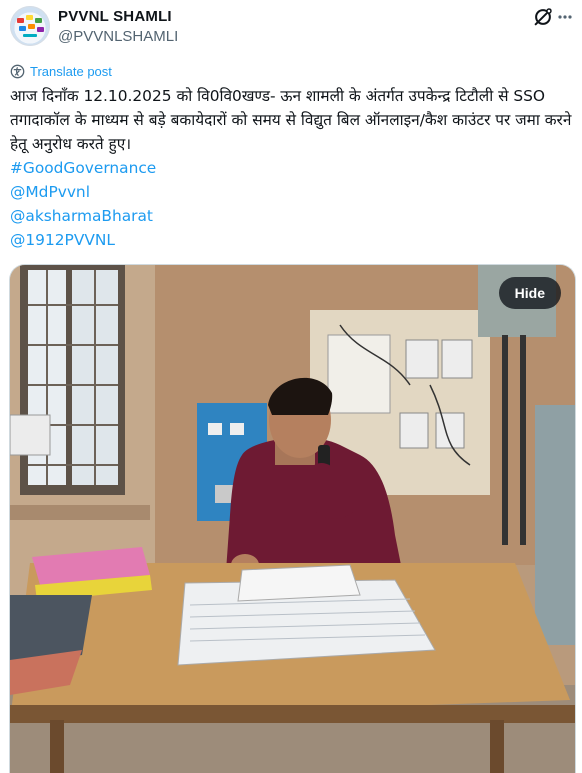 The image size is (582, 773). Describe the element at coordinates (118, 36) in the screenshot. I see `user-handle: @PVVNLSHAMLI` at that location.